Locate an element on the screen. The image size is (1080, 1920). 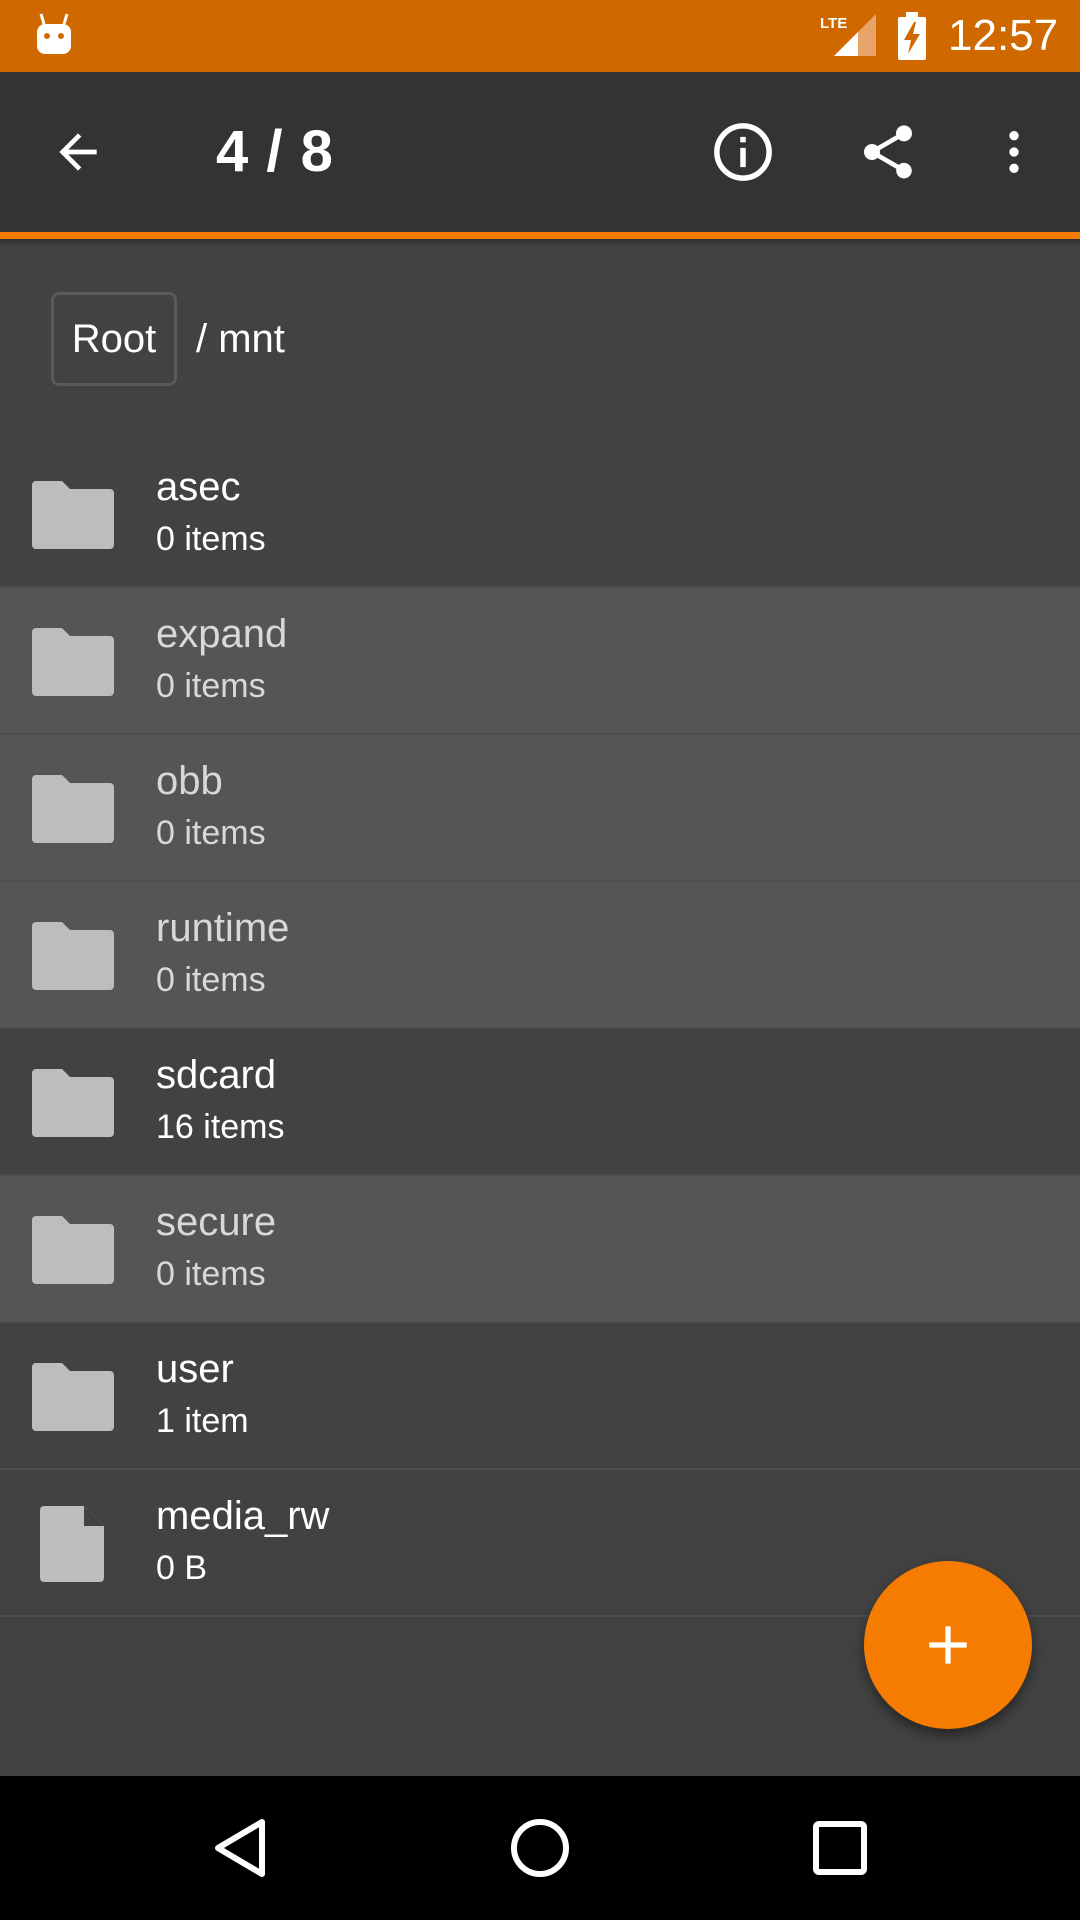
android-debug-icon is located at coordinates (54, 33).